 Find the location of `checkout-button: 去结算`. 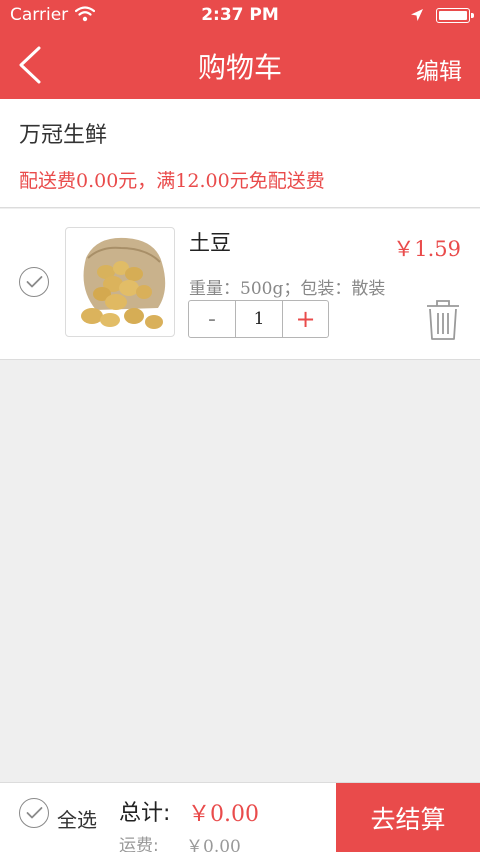

checkout-button: 去结算 is located at coordinates (408, 817).